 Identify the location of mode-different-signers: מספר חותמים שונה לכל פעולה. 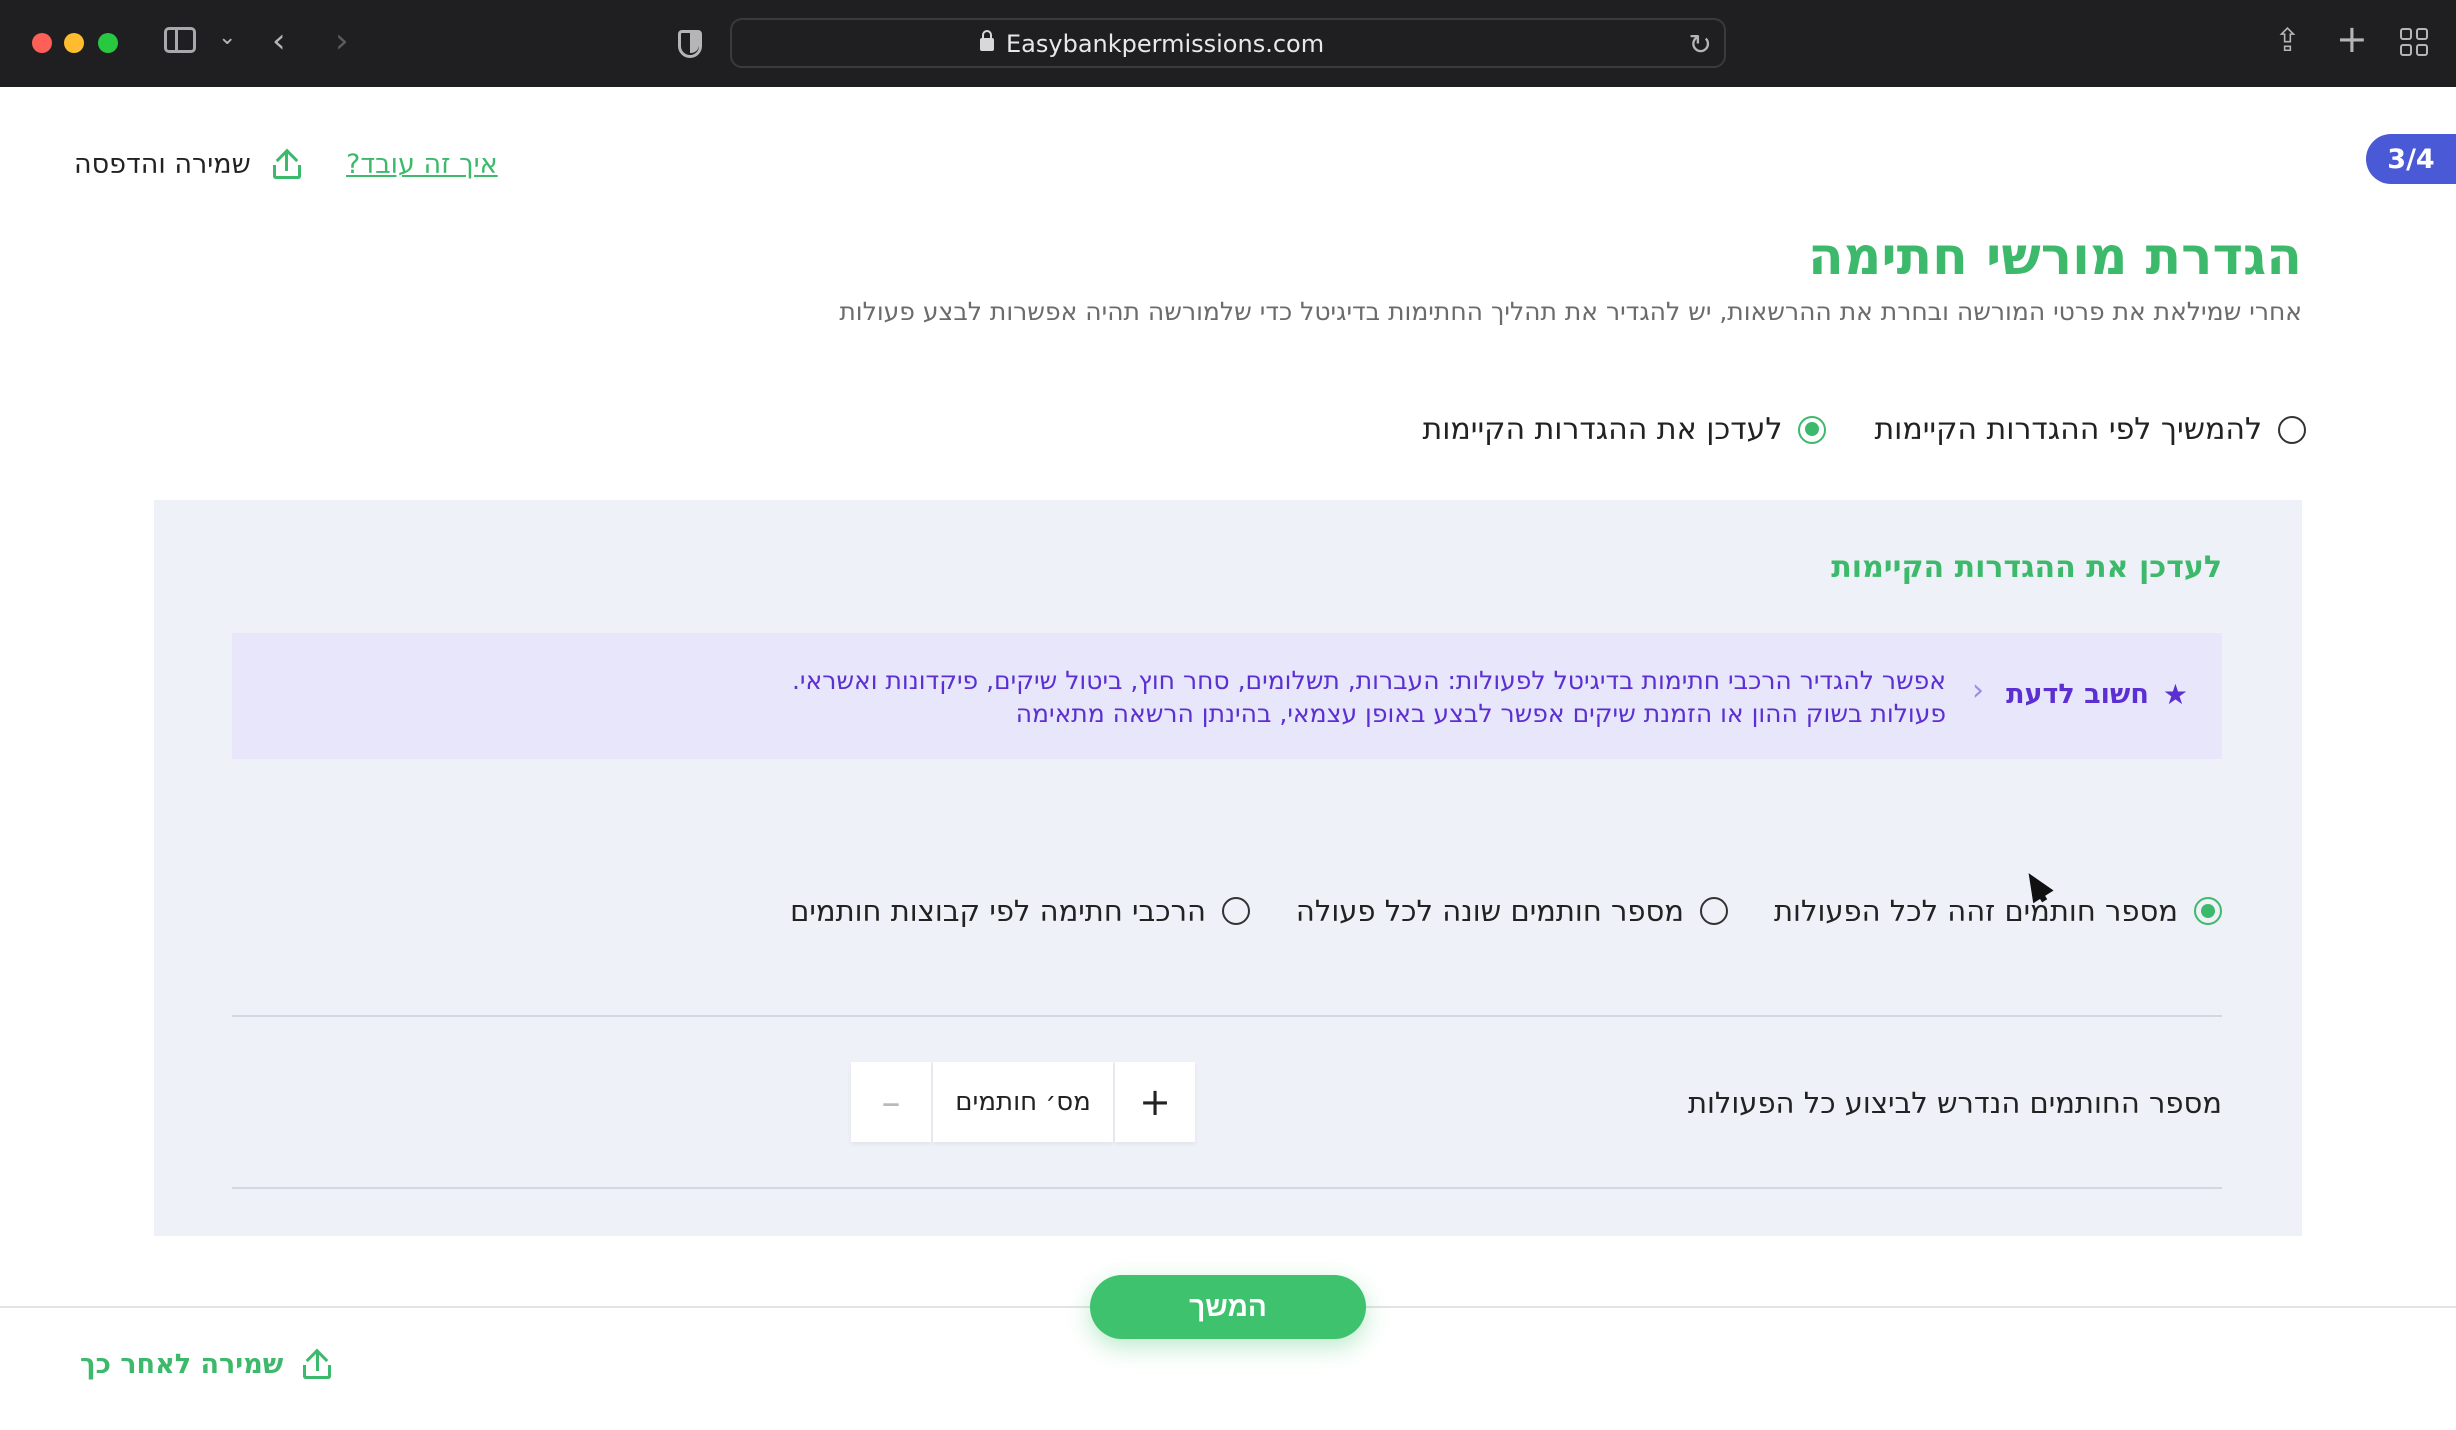
(1512, 911).